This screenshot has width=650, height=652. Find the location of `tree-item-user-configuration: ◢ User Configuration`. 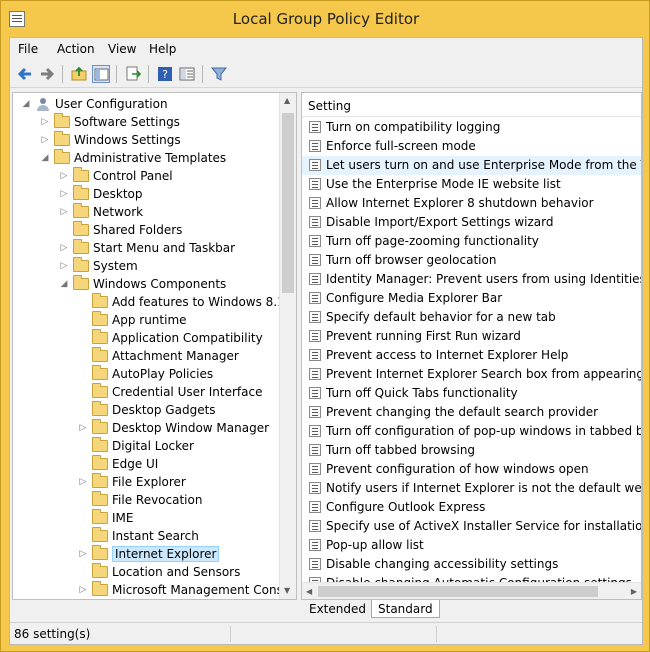

tree-item-user-configuration: ◢ User Configuration is located at coordinates (151, 104).